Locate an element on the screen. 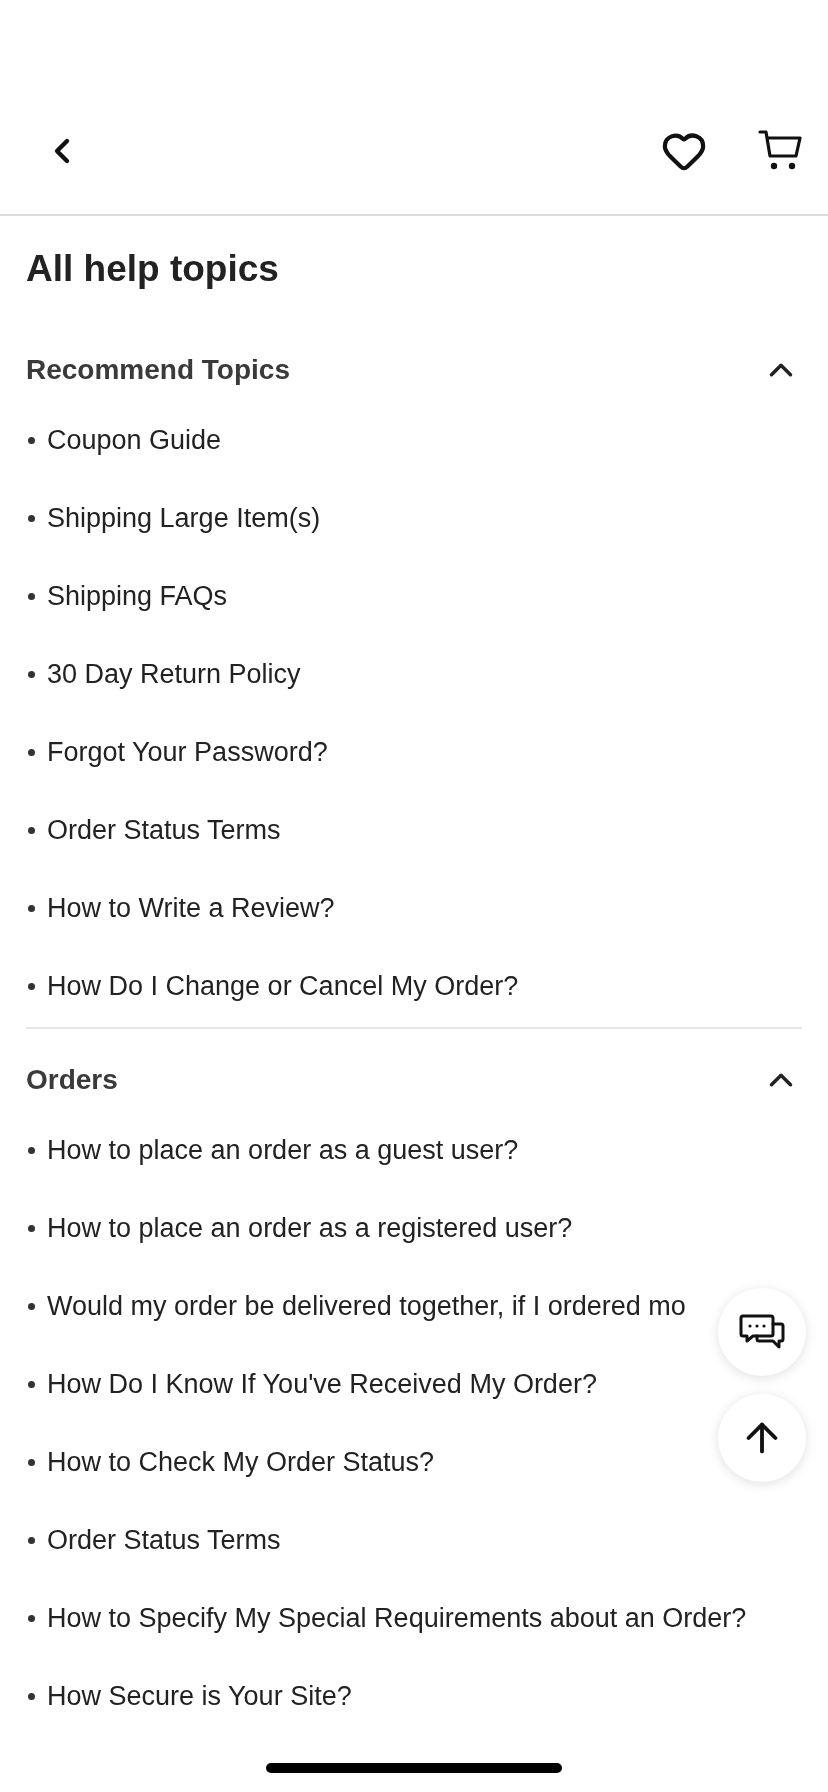 The width and height of the screenshot is (828, 1792). help-topic-link: How to Check My Order Status? is located at coordinates (241, 1462).